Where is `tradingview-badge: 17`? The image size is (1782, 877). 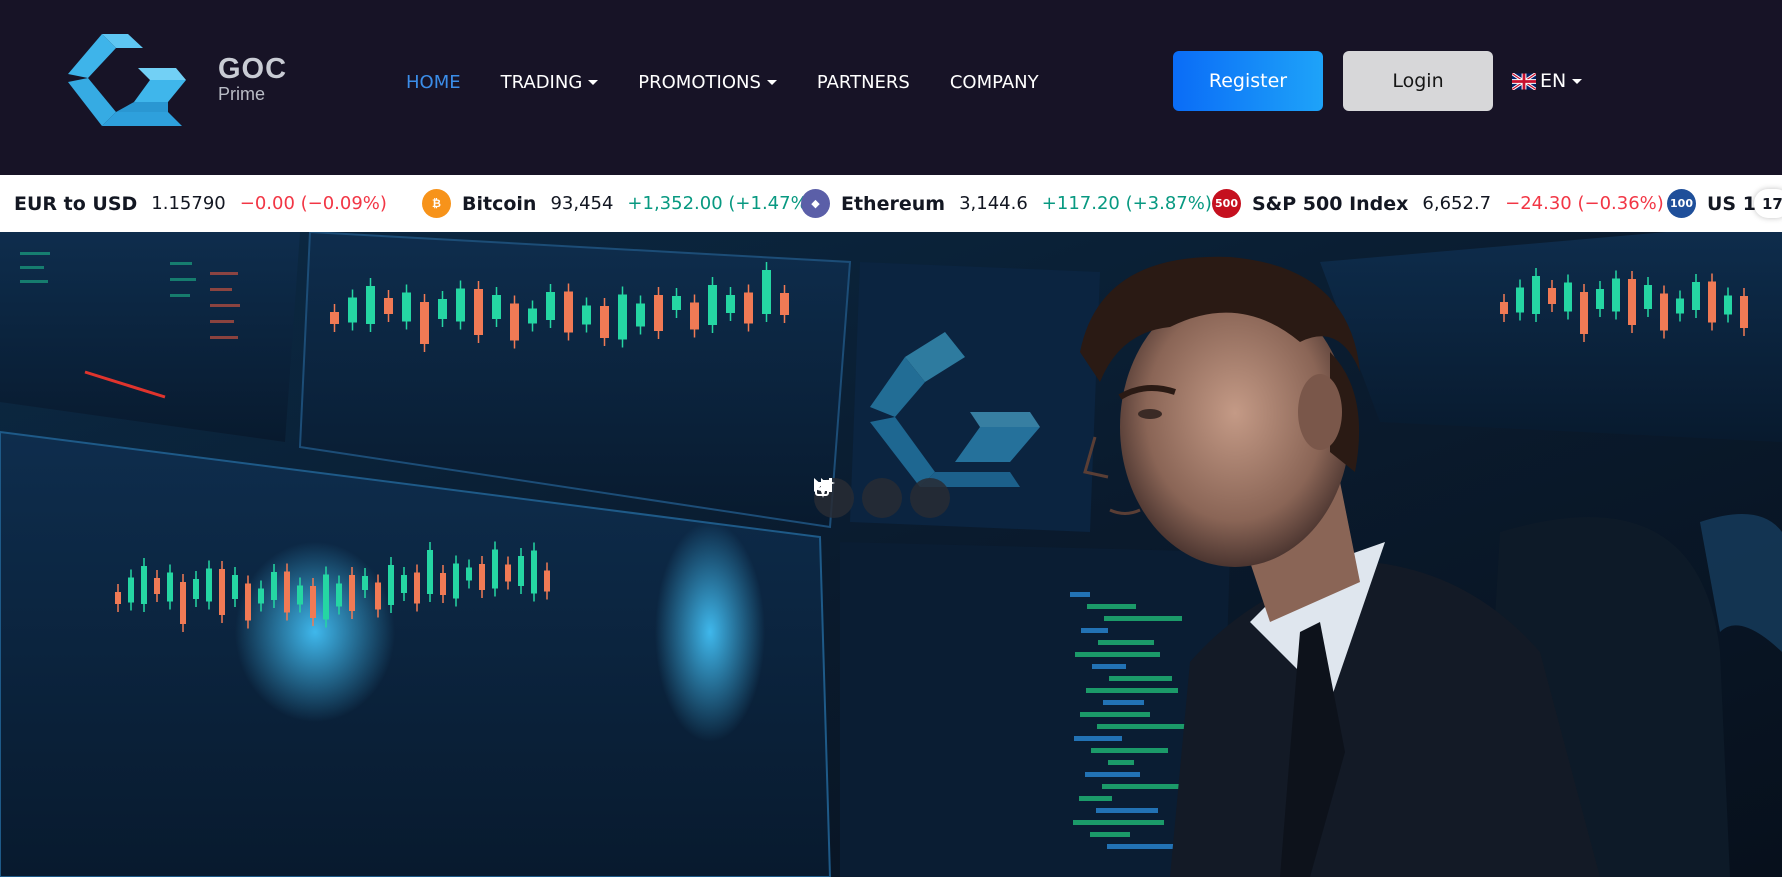 tradingview-badge: 17 is located at coordinates (1768, 203).